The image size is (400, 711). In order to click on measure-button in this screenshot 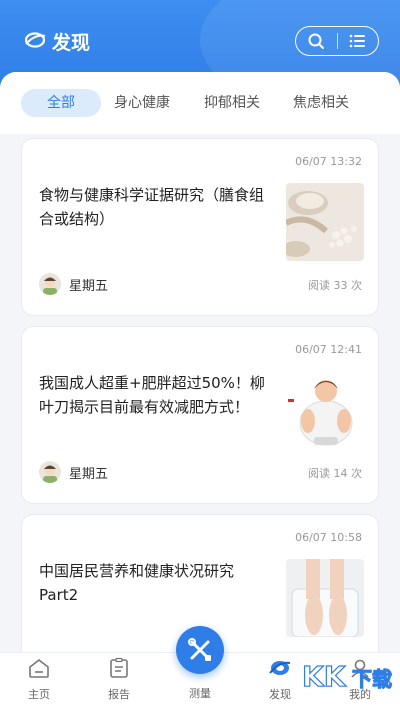, I will do `click(200, 650)`.